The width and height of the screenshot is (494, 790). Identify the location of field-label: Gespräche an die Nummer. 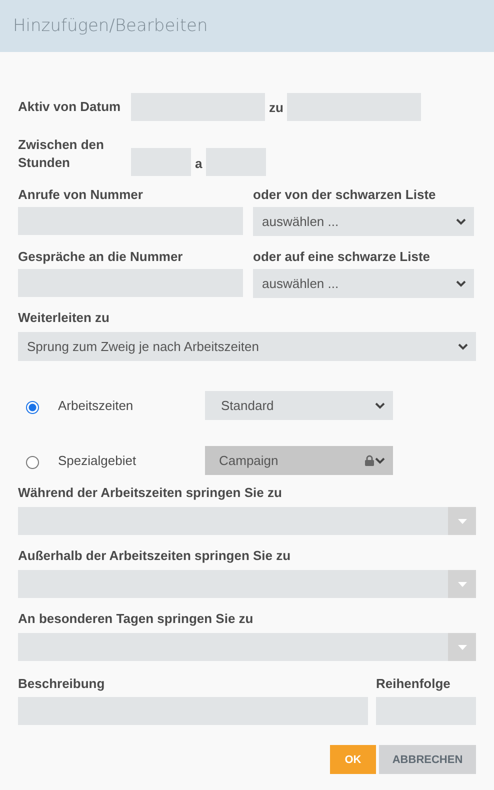
(101, 257).